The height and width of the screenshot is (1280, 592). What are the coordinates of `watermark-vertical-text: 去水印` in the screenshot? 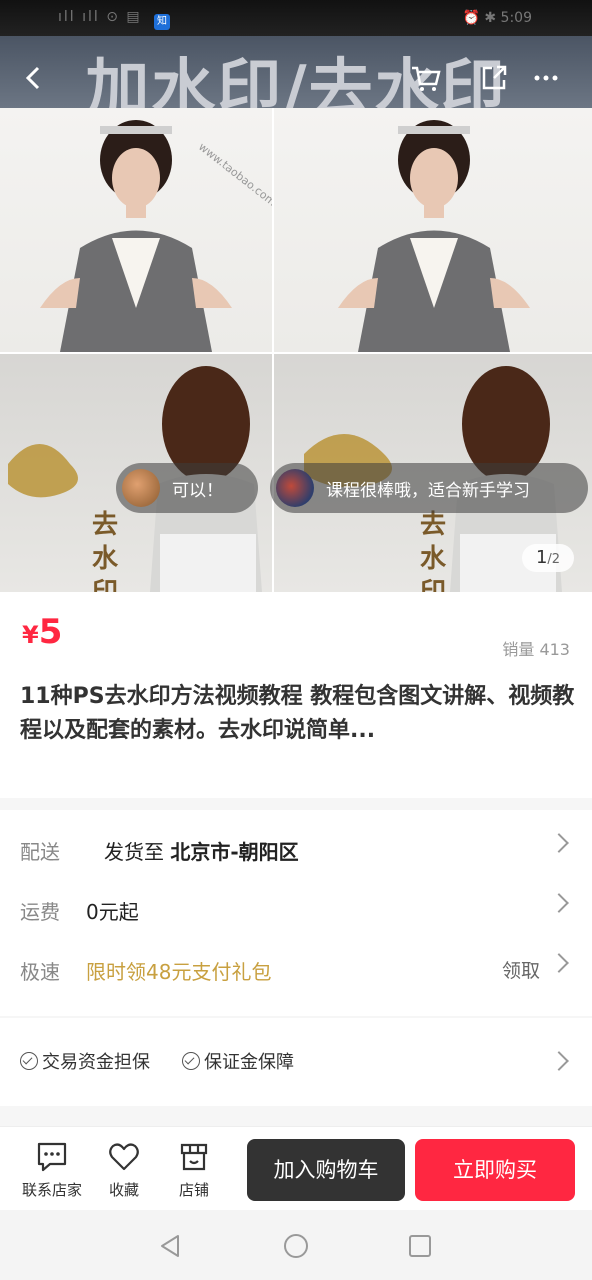 It's located at (105, 551).